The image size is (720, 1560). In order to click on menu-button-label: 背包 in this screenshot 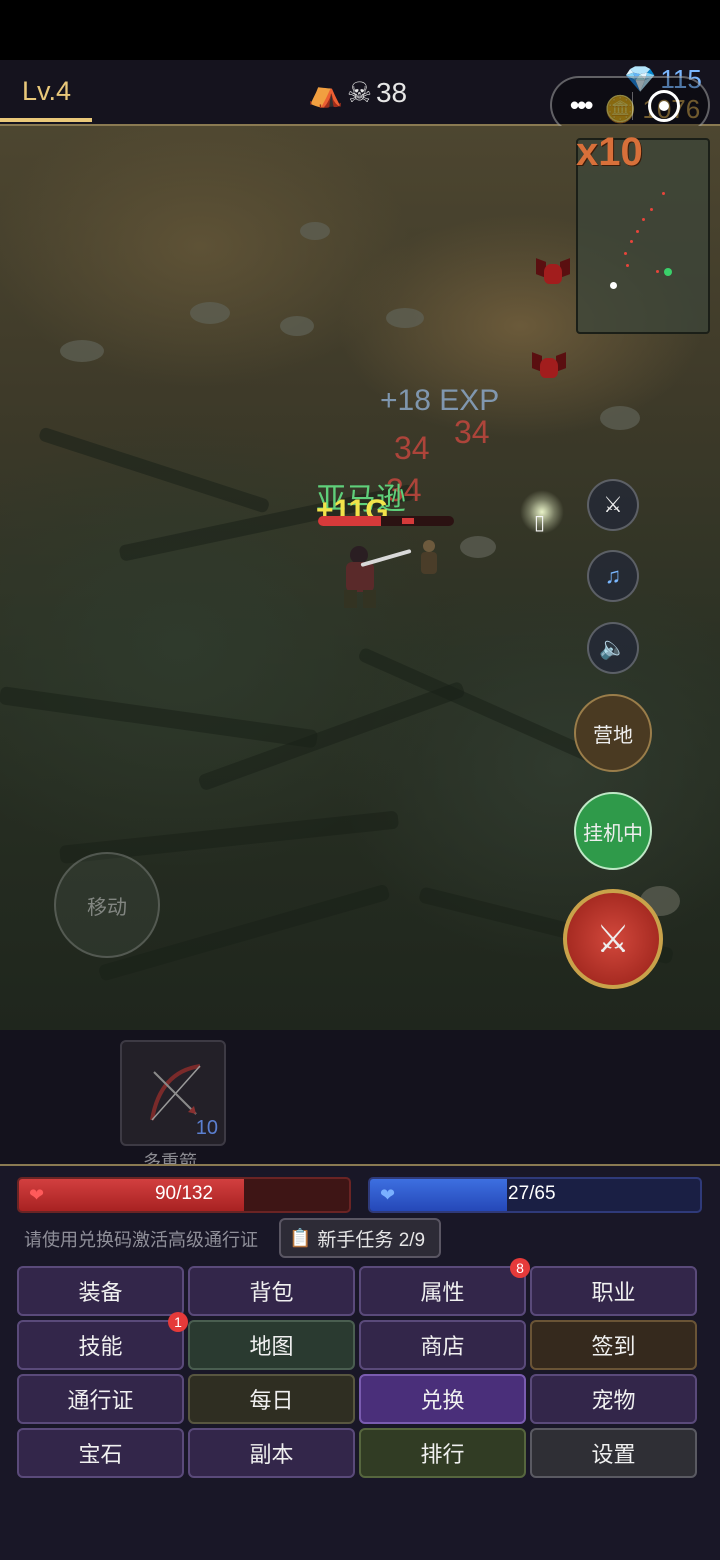, I will do `click(271, 1292)`.